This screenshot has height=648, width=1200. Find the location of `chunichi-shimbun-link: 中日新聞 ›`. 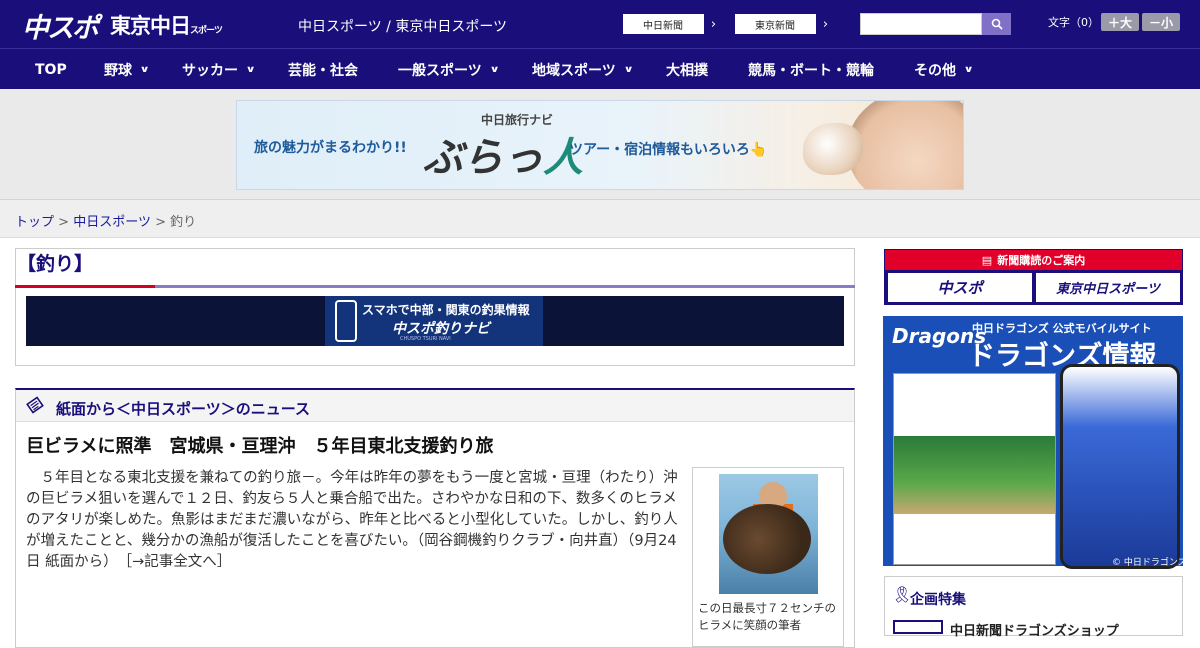

chunichi-shimbun-link: 中日新聞 › is located at coordinates (673, 24).